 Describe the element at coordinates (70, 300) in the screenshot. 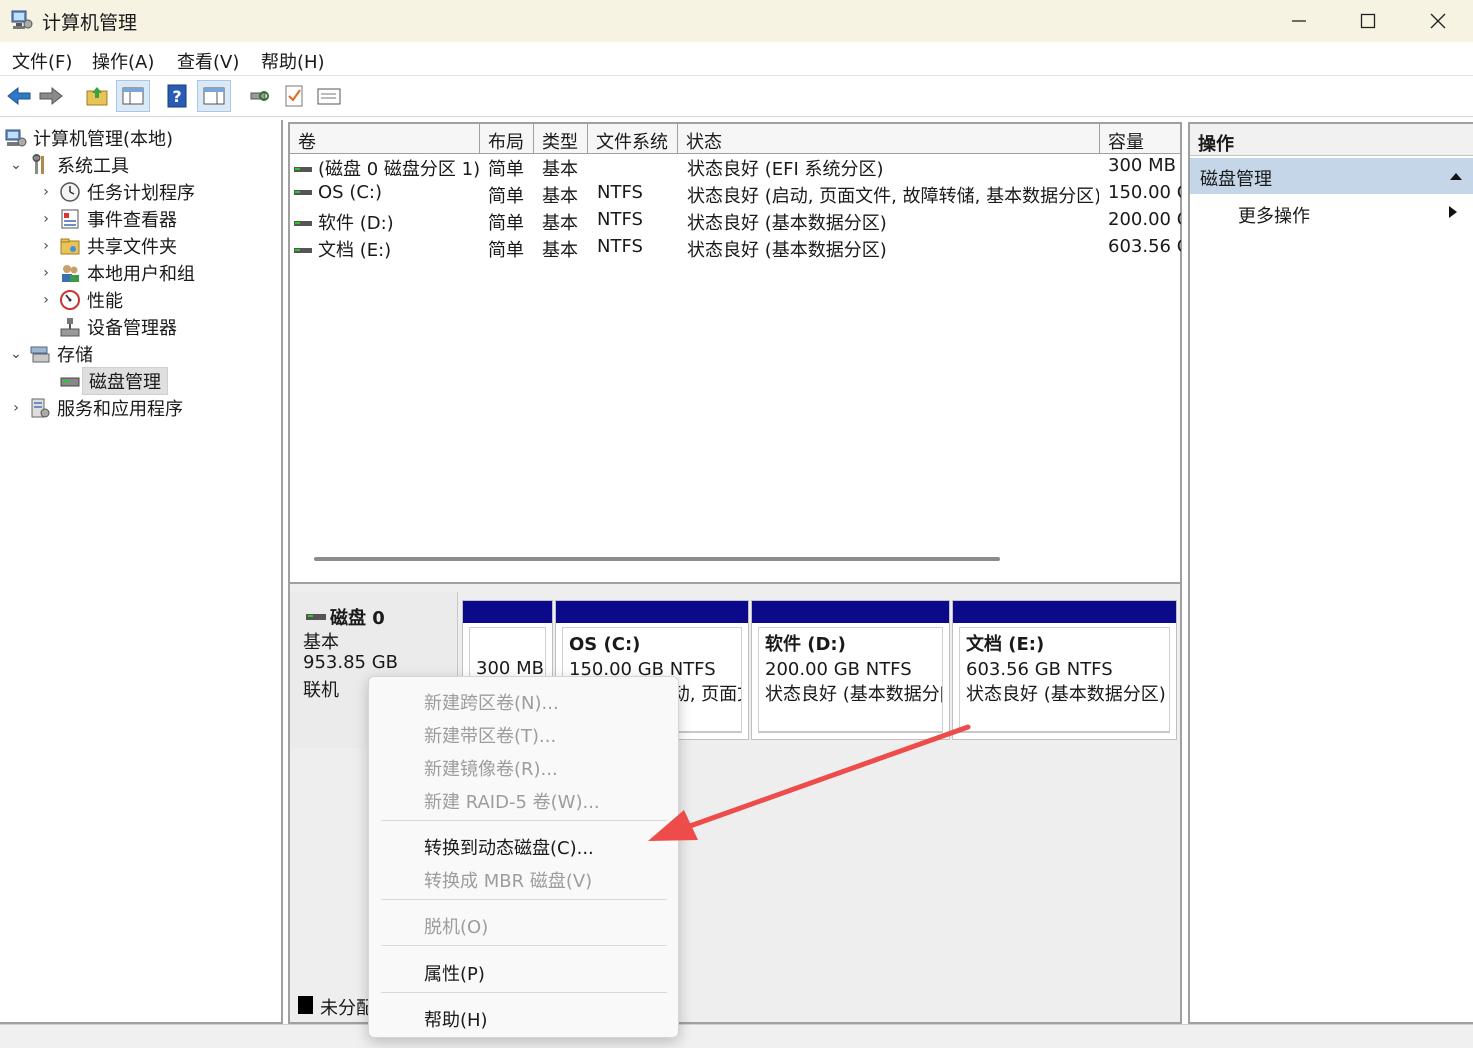

I see `performance-gauge-icon` at that location.